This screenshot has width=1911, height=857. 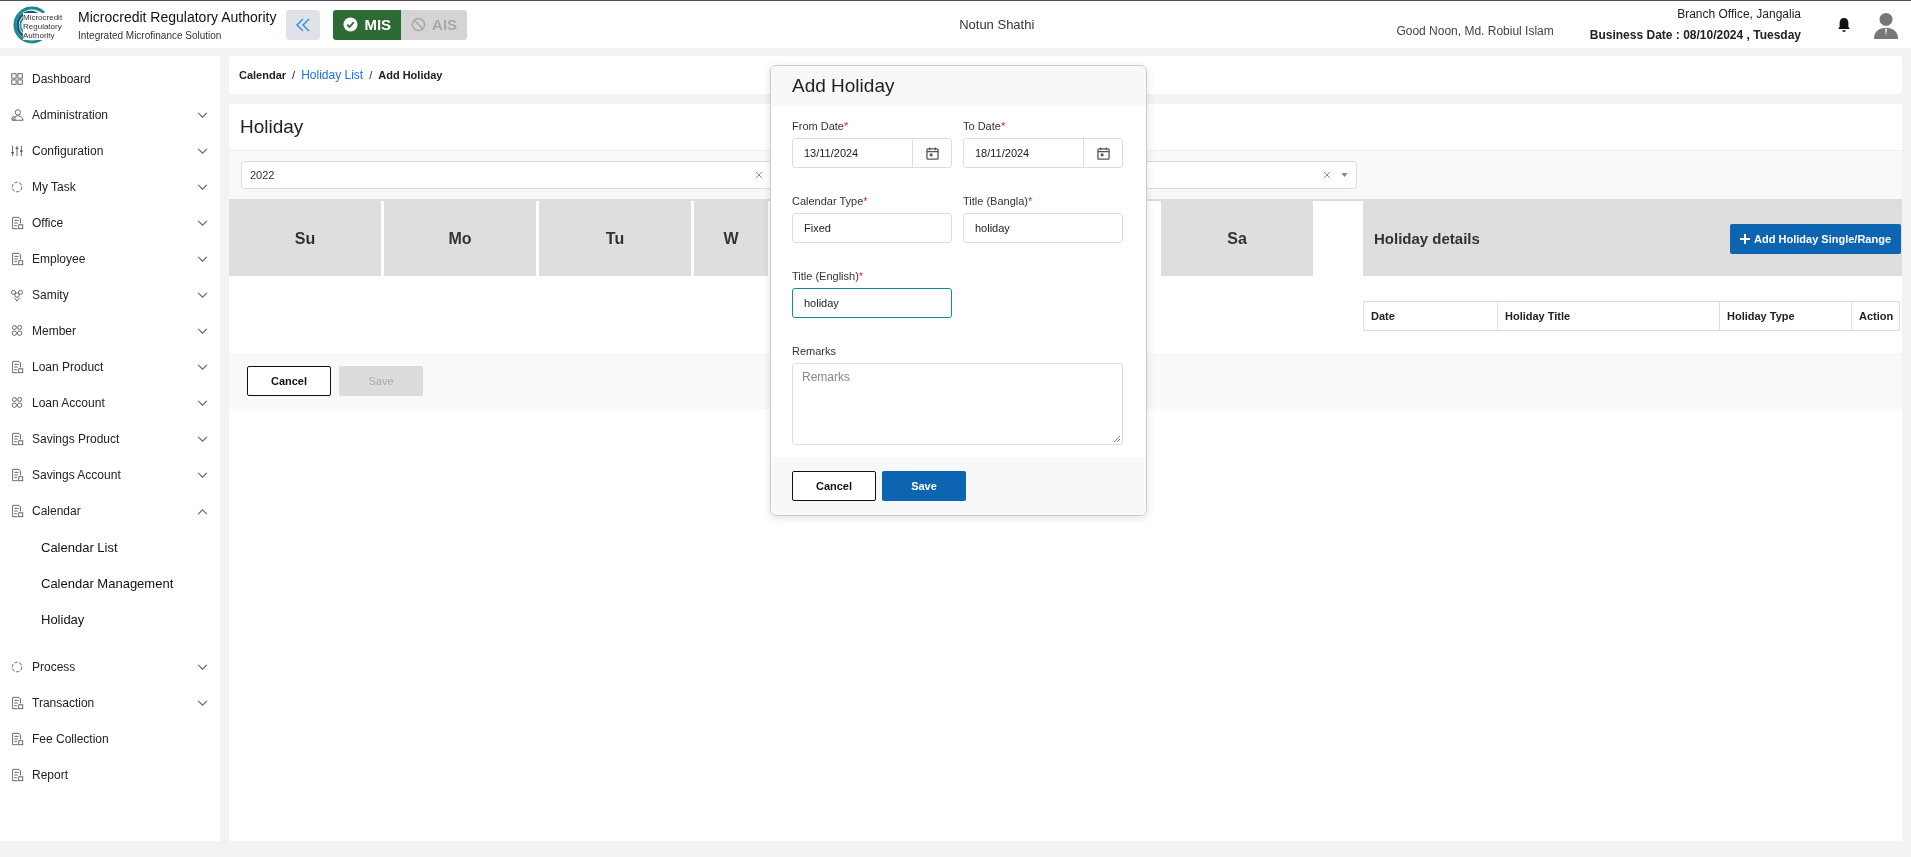 I want to click on sidebar-subitem: Holiday, so click(x=110, y=619).